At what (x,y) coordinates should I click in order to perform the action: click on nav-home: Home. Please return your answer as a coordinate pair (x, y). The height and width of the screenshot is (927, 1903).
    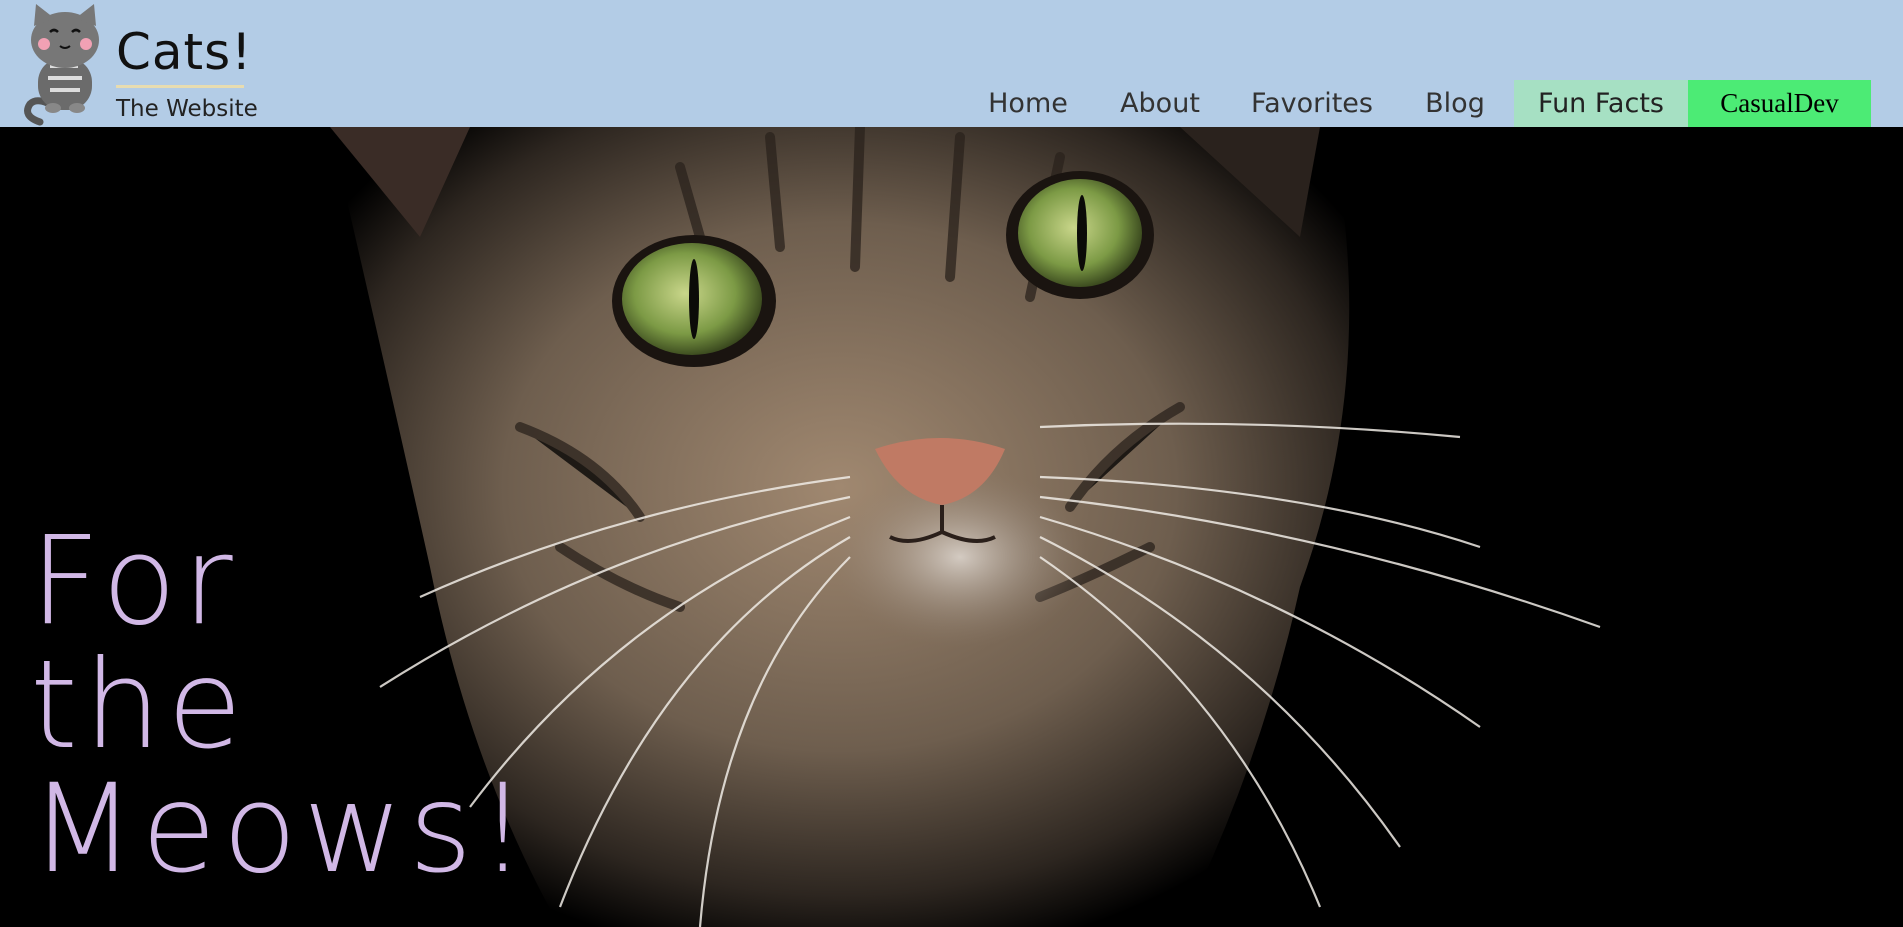
    Looking at the image, I should click on (1028, 103).